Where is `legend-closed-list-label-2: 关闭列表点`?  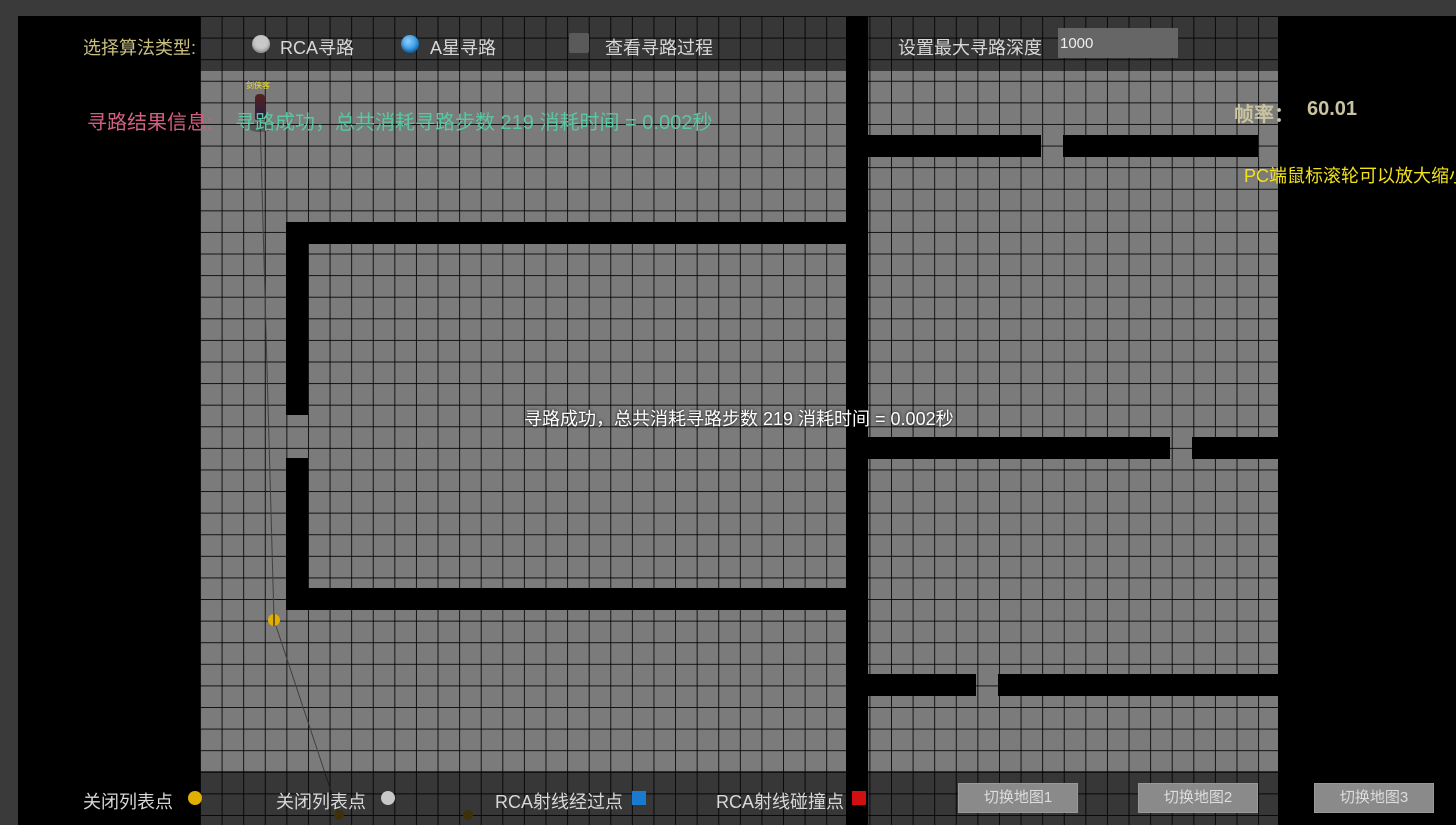
legend-closed-list-label-2: 关闭列表点 is located at coordinates (321, 802).